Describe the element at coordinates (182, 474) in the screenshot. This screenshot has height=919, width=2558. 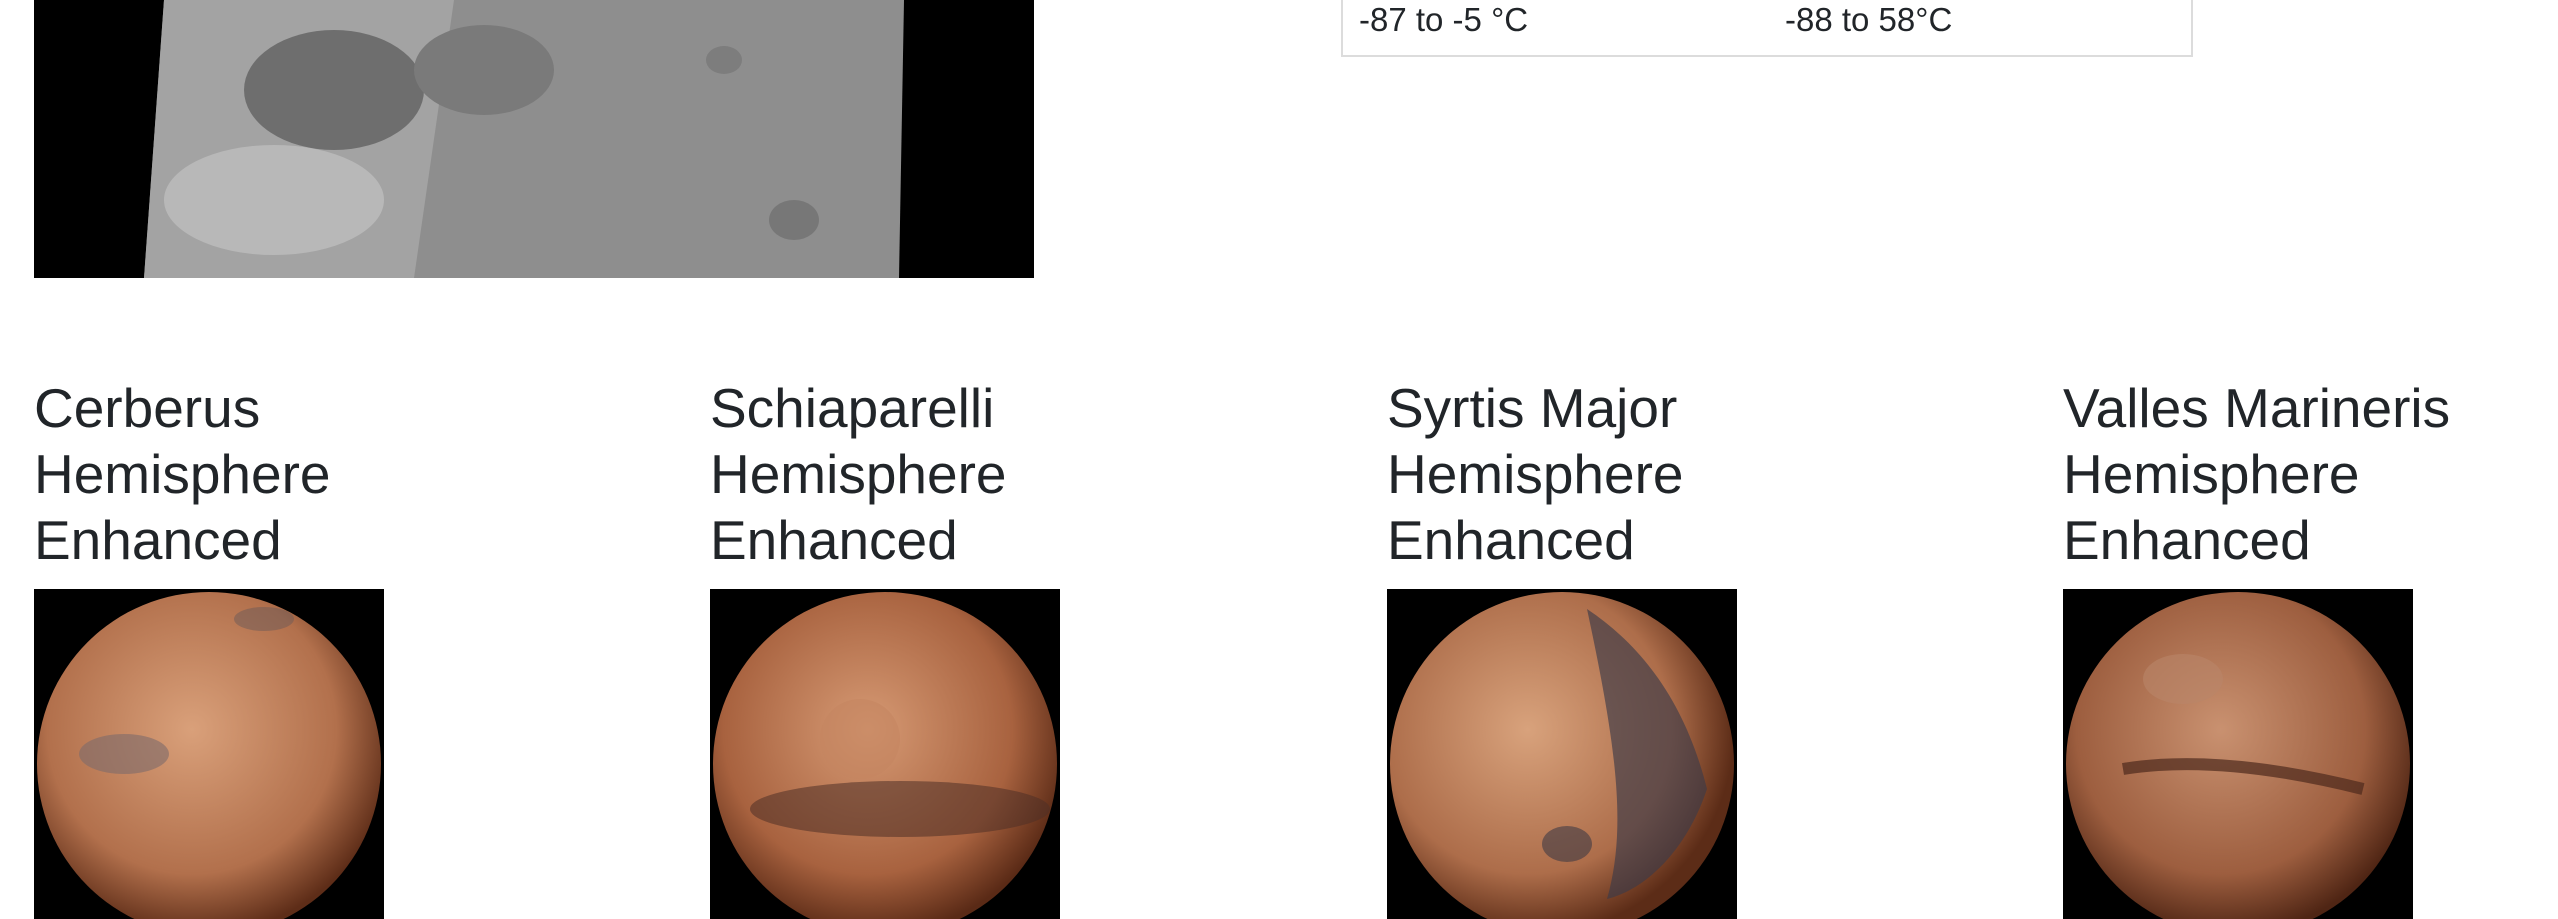
I see `hemisphere-title: Cerberus Hemisphere Enhanced` at that location.